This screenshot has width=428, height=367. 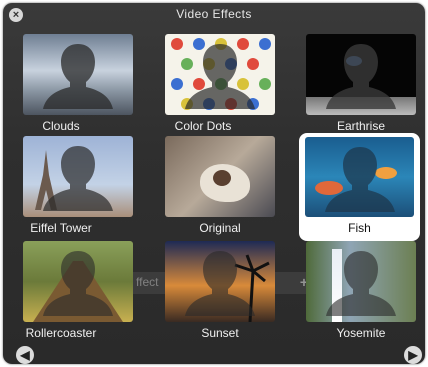 What do you see at coordinates (214, 14) in the screenshot?
I see `window-title: Video Effects` at bounding box center [214, 14].